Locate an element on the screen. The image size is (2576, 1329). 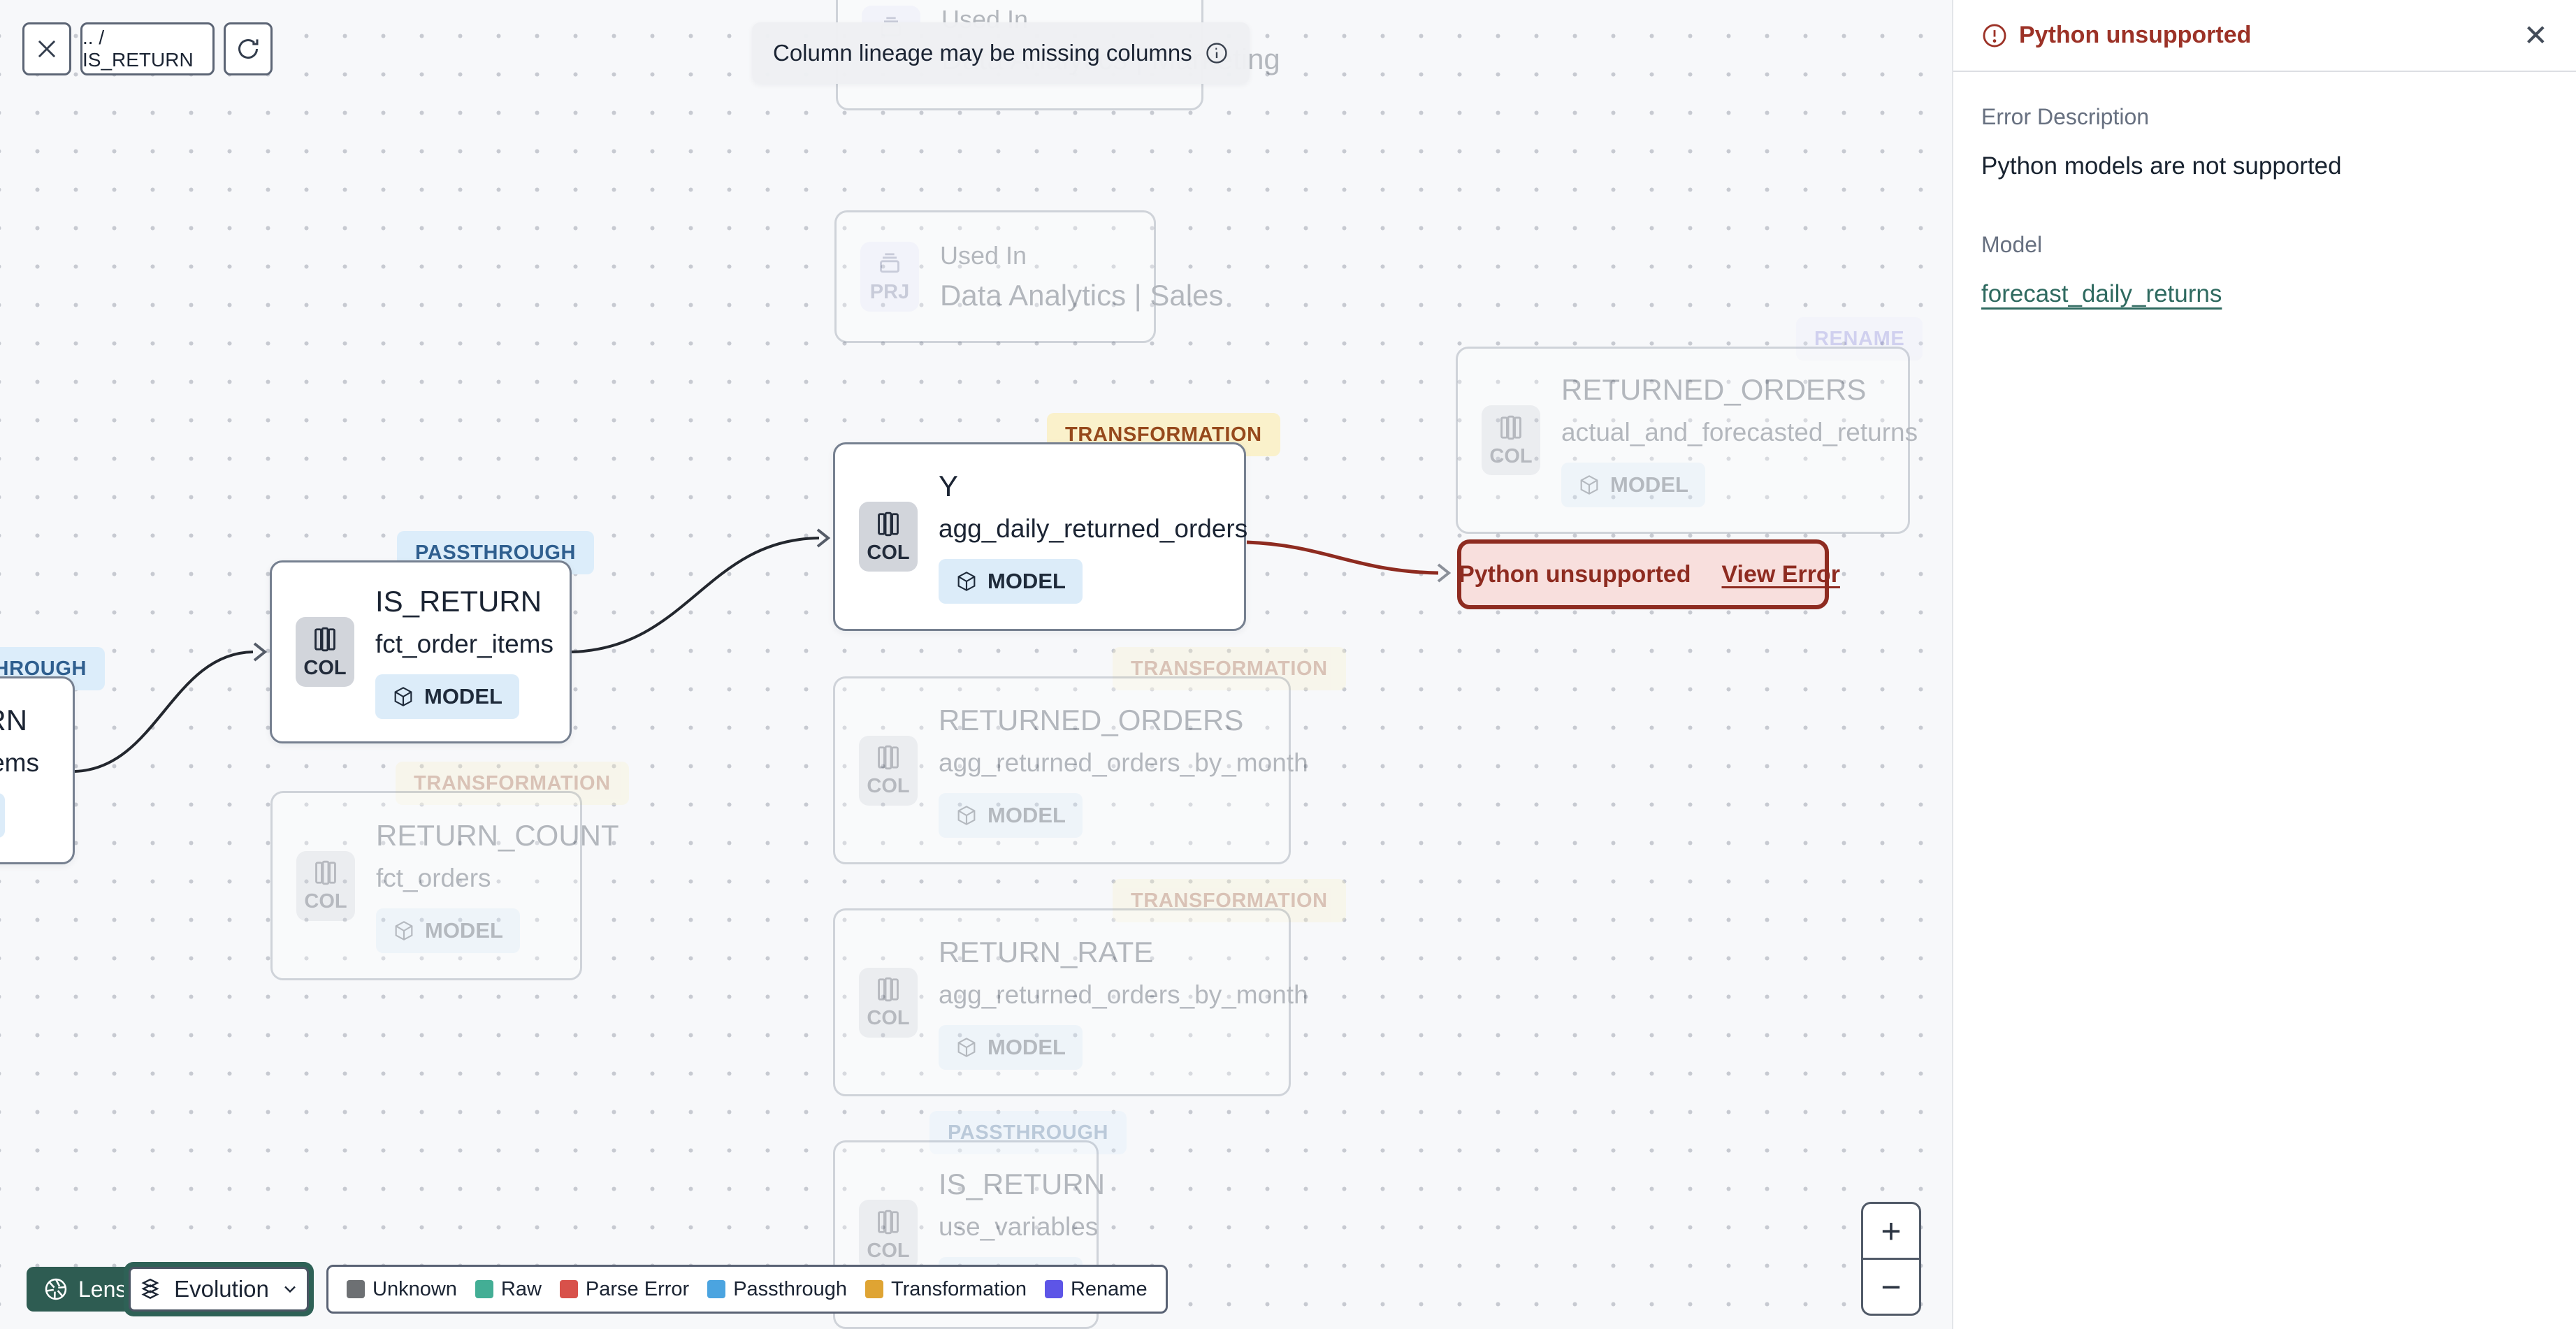
error-description-label: Error Description is located at coordinates (2065, 116).